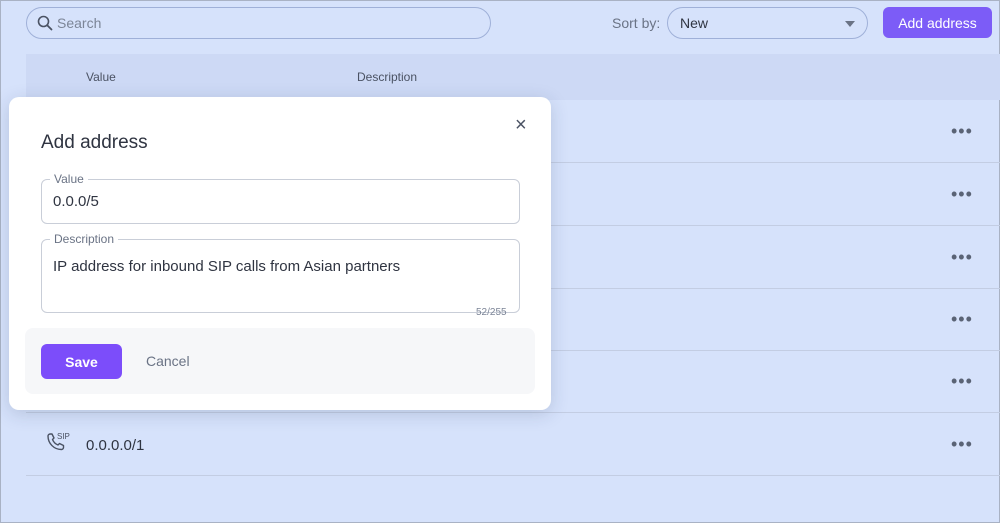 The image size is (1000, 523). I want to click on search-icon, so click(45, 23).